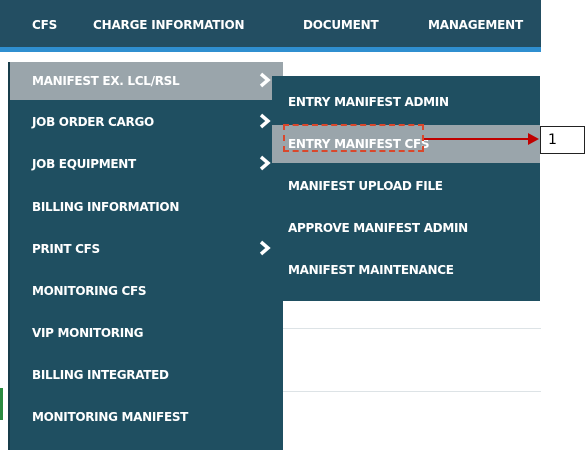 The width and height of the screenshot is (585, 450). I want to click on menu-item-label: BILLING INTEGRATED, so click(100, 375).